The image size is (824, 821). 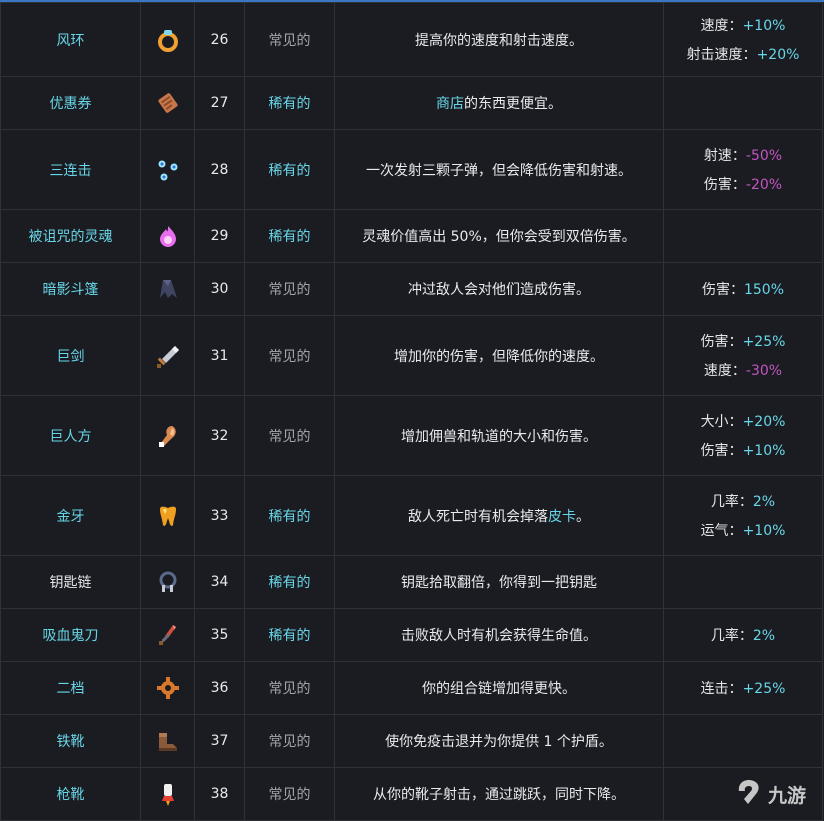 I want to click on item-id: 28, so click(x=219, y=169).